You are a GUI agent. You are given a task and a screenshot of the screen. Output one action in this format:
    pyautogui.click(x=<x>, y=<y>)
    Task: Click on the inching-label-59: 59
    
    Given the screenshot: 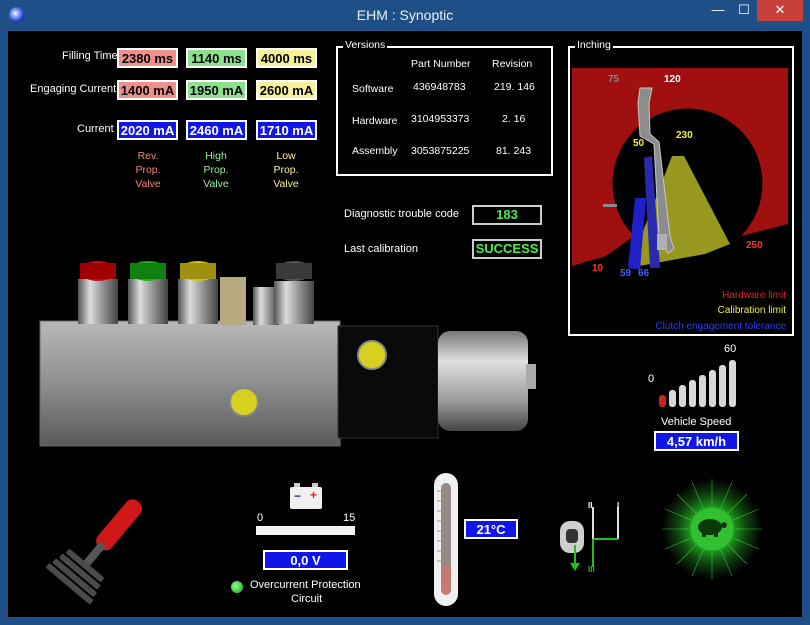 What is the action you would take?
    pyautogui.click(x=626, y=273)
    